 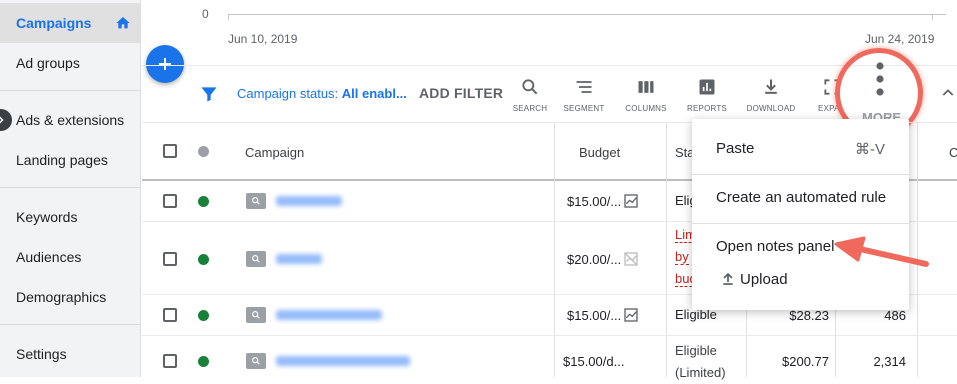 I want to click on tool-label: SEGMENT, so click(x=584, y=108).